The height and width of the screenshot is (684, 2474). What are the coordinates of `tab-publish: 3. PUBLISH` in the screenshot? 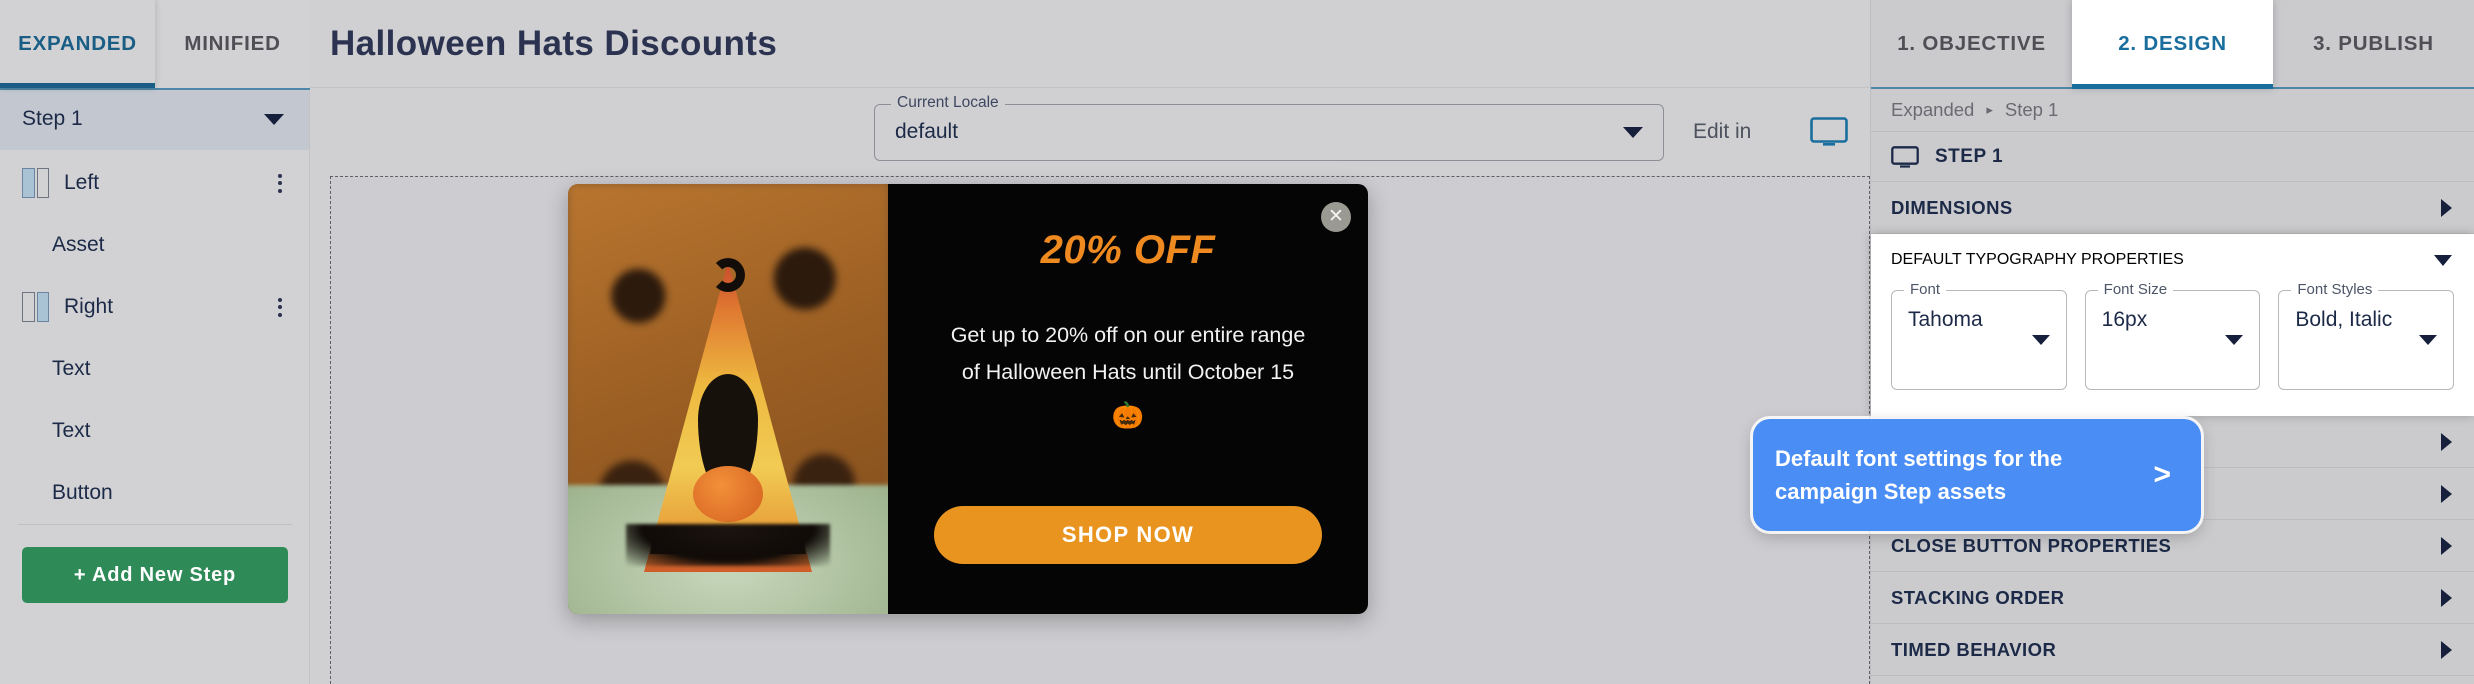 It's located at (2373, 44).